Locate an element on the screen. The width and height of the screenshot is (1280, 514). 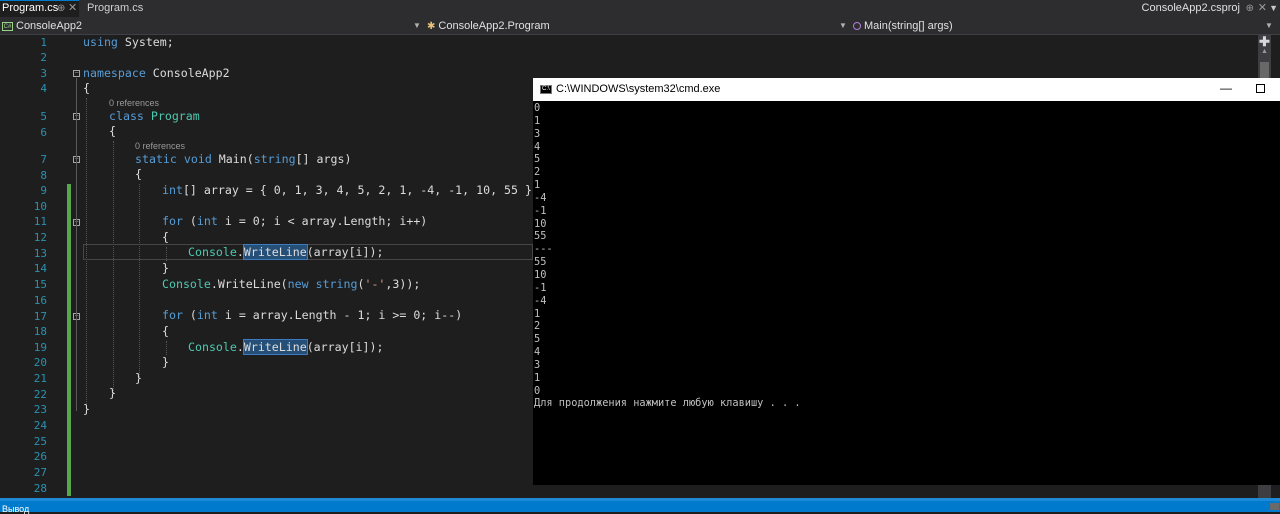
line-number: 13 is located at coordinates (40, 253).